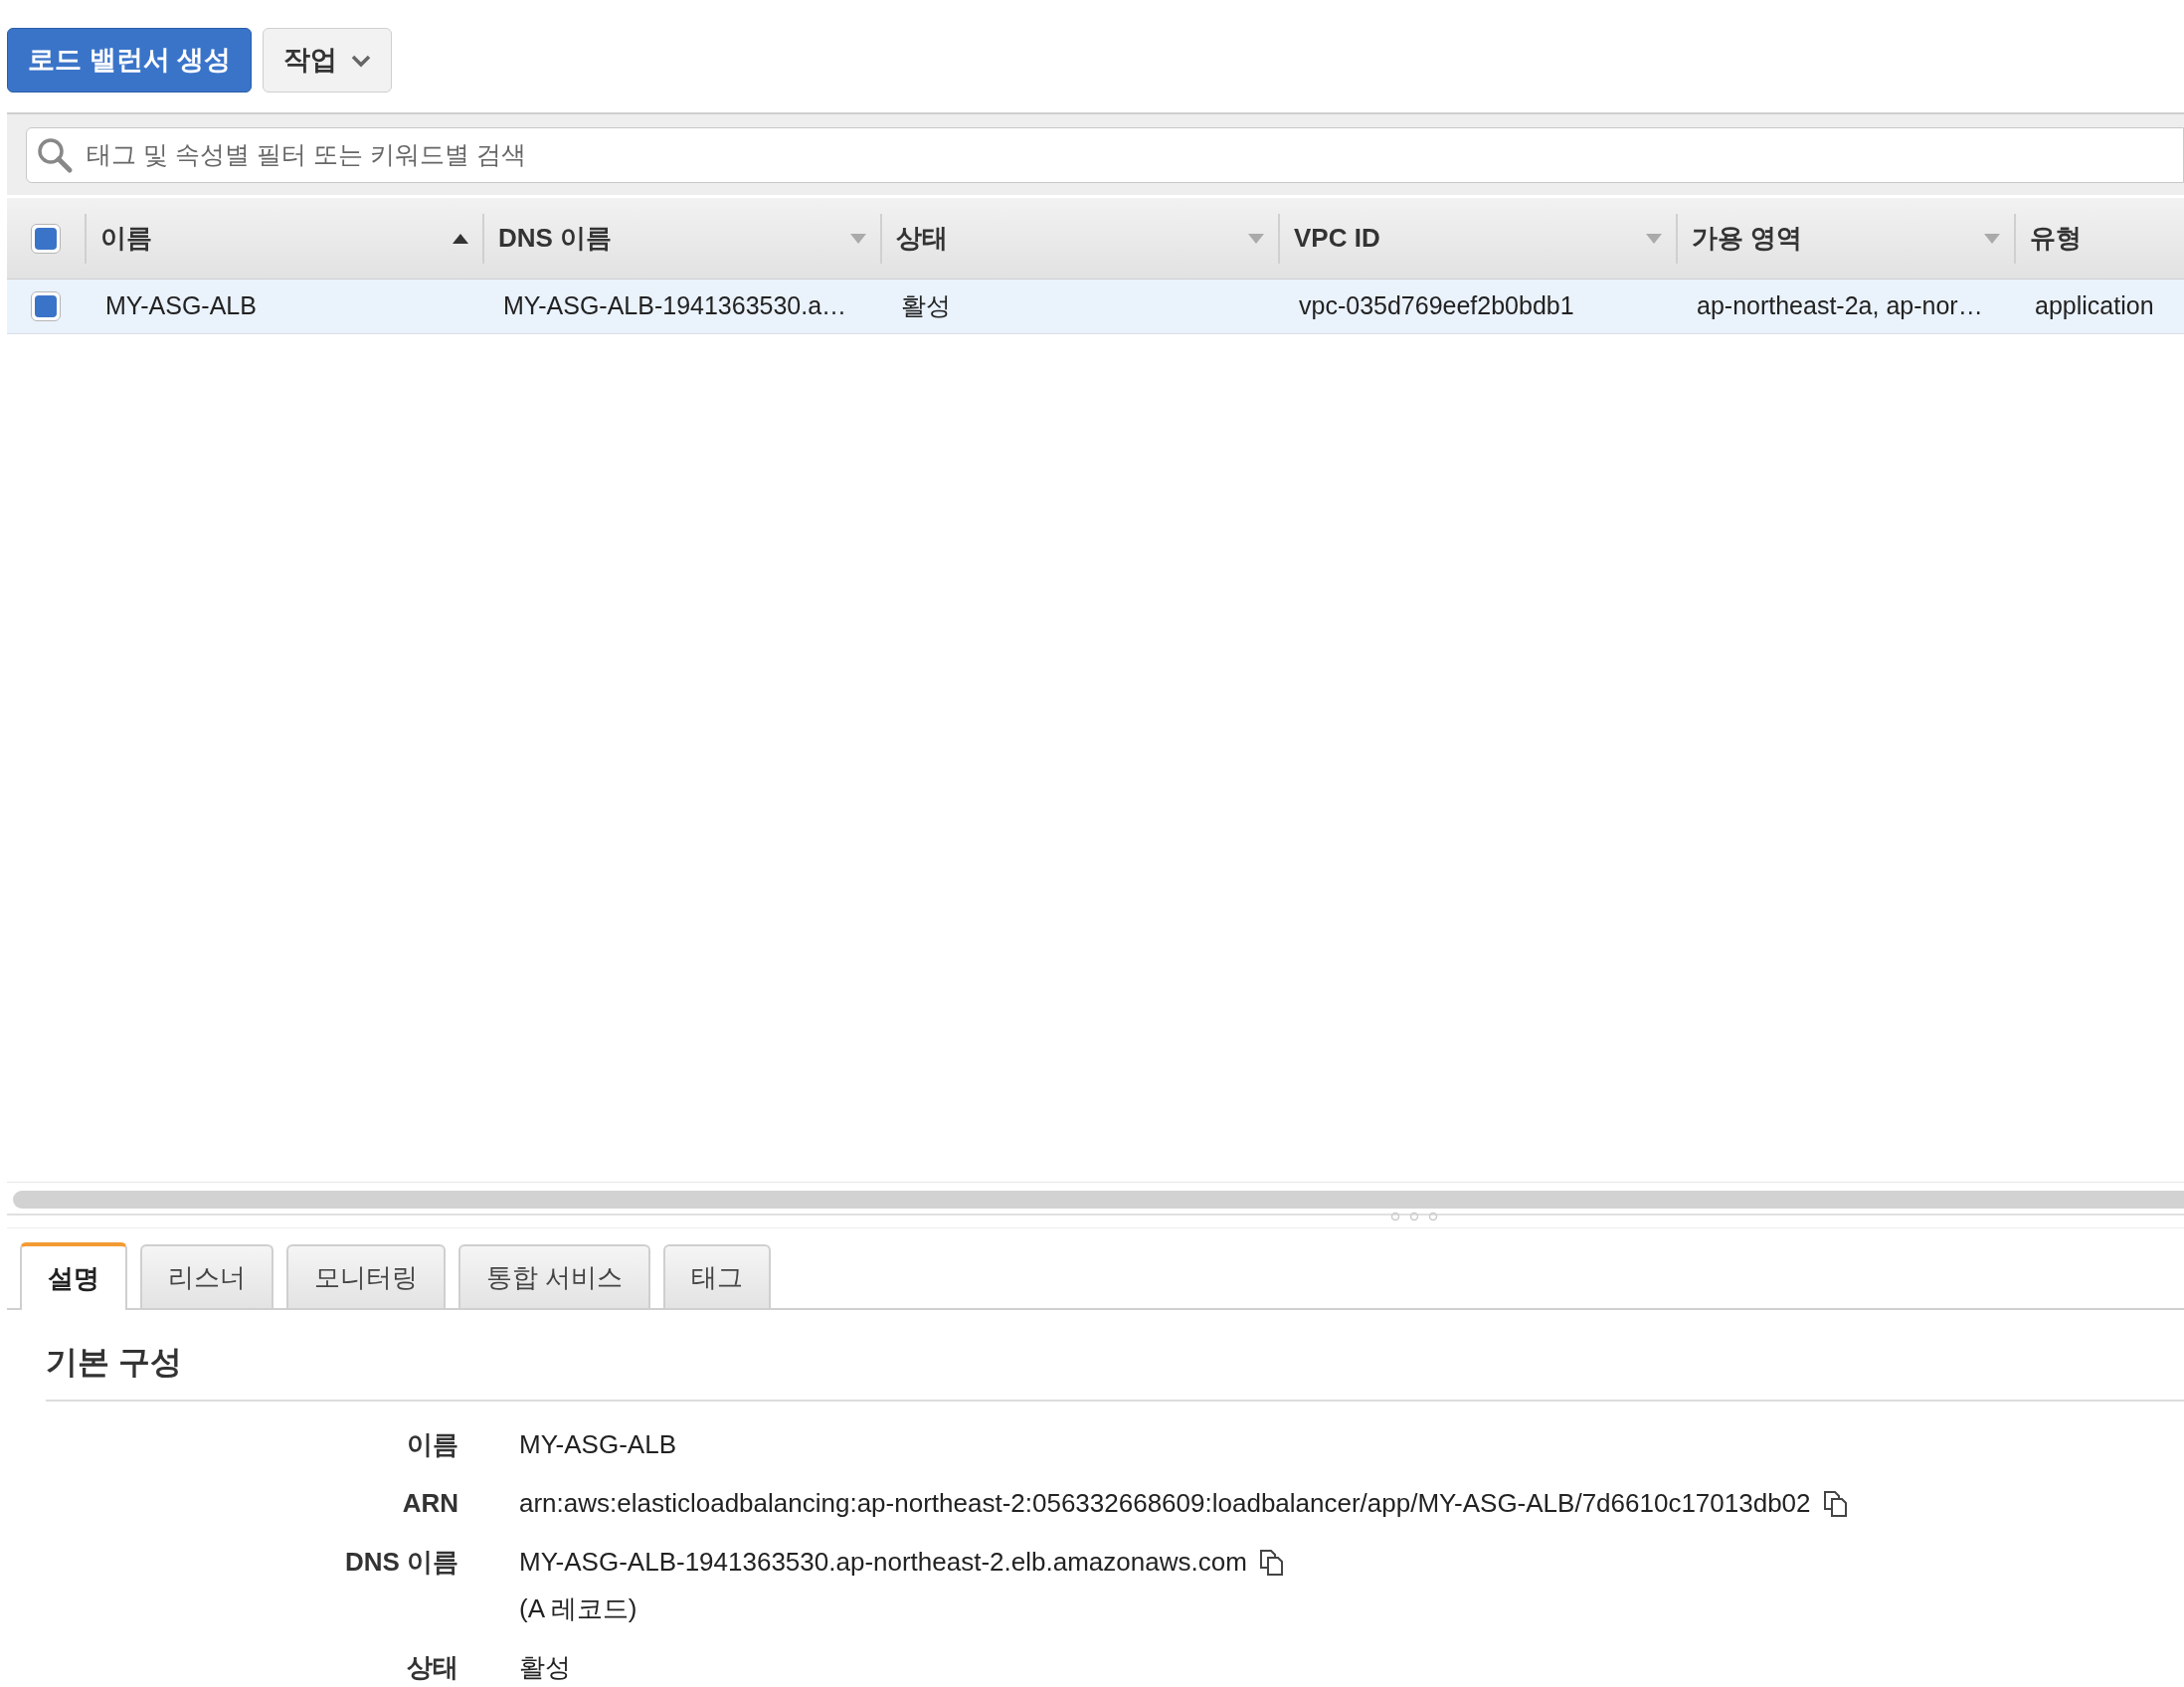 This screenshot has width=2184, height=1687. Describe the element at coordinates (401, 1562) in the screenshot. I see `field-label: DNS 이름` at that location.